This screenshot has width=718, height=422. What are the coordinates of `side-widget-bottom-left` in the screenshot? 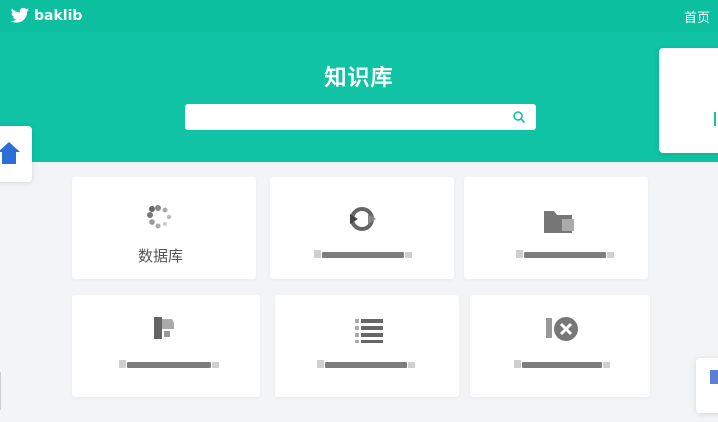 It's located at (4, 391).